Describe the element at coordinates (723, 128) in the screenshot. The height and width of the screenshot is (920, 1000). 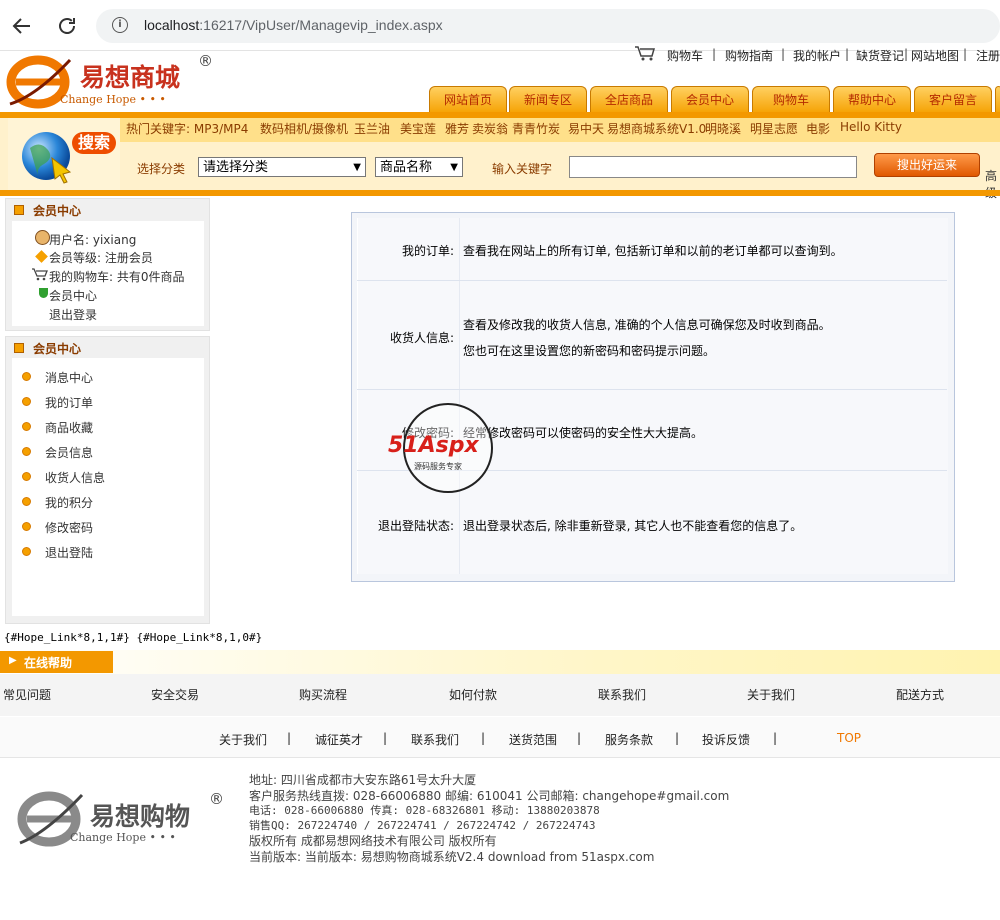
I see `hot-keyword: 明晓溪` at that location.